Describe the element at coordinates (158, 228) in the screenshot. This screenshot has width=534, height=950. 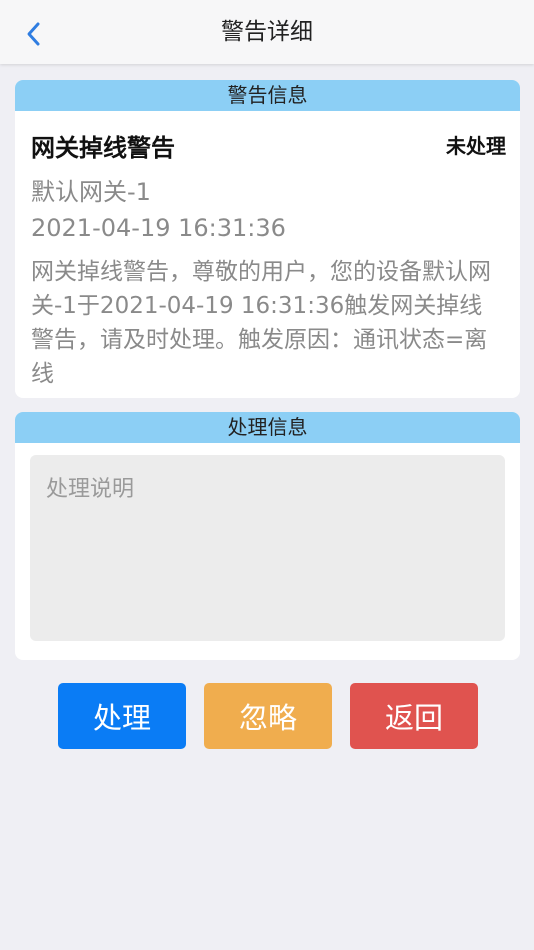
I see `alert-timestamp: 2021-04-19 16:31:36` at that location.